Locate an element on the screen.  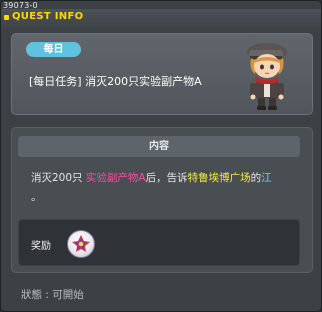
quest-id-label: 39073-0 is located at coordinates (20, 5).